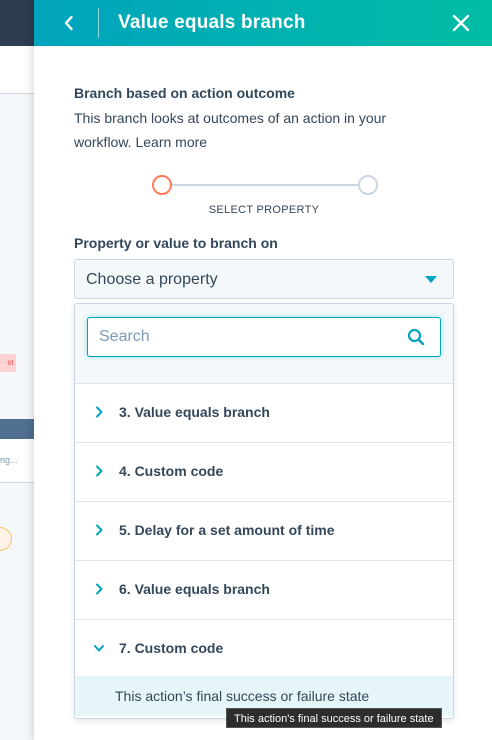 The height and width of the screenshot is (740, 492). Describe the element at coordinates (431, 279) in the screenshot. I see `caret-down-icon` at that location.